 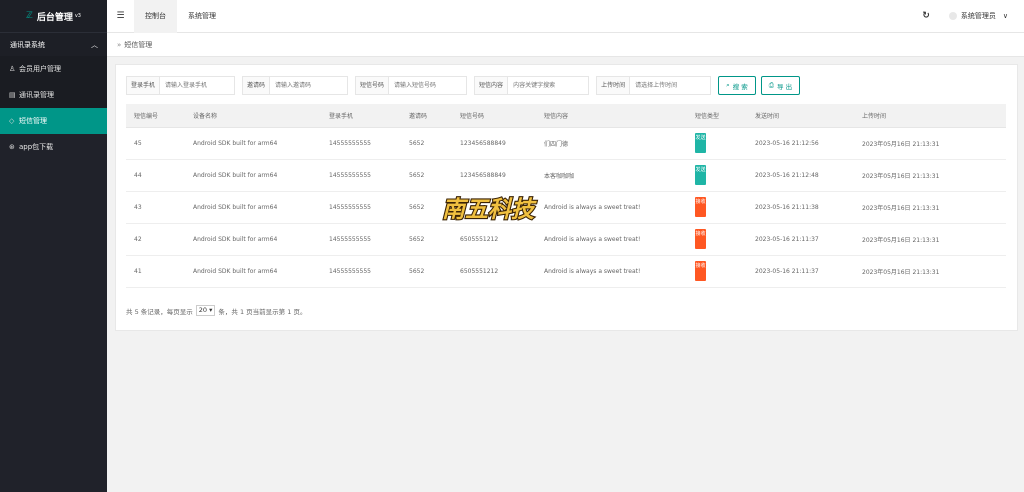 What do you see at coordinates (155, 239) in the screenshot?
I see `cell-id: 42` at bounding box center [155, 239].